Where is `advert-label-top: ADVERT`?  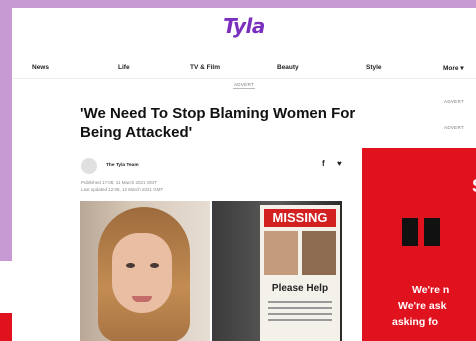
advert-label-top: ADVERT is located at coordinates (244, 85).